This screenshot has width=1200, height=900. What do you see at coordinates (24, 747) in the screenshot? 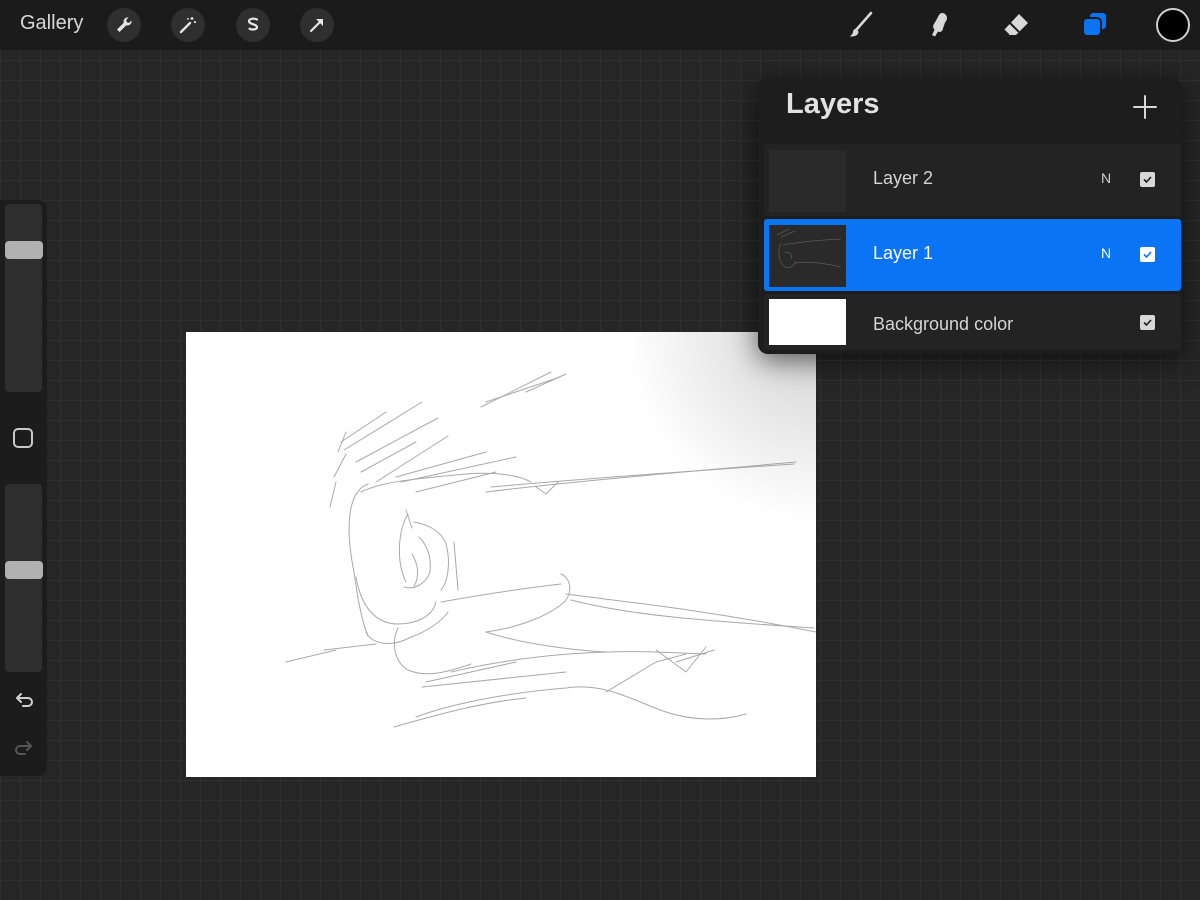
I see `redo-icon` at bounding box center [24, 747].